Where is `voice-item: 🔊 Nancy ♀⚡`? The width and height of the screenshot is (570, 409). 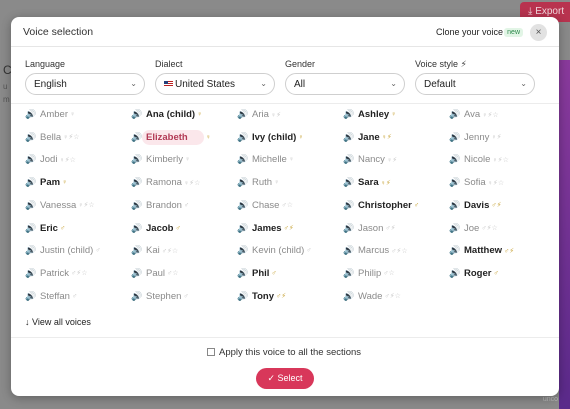
voice-item: 🔊 Nancy ♀⚡ is located at coordinates (370, 162).